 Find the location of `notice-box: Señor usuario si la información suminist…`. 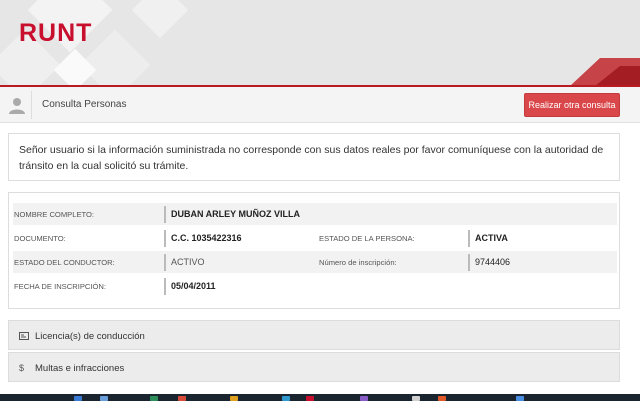

notice-box: Señor usuario si la información suminist… is located at coordinates (314, 157).